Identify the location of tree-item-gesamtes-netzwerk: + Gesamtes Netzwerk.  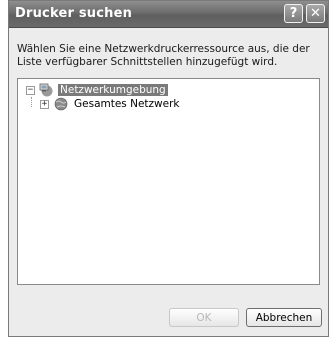
(111, 104).